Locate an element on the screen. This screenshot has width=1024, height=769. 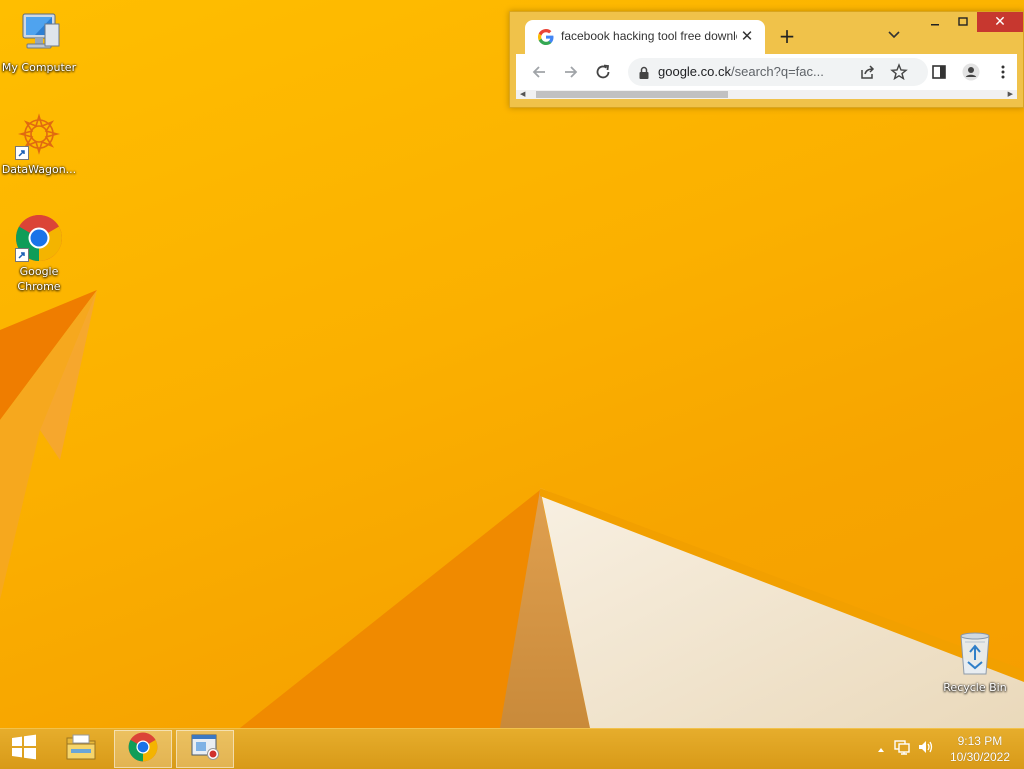
file-explorer-icon is located at coordinates (81, 749).